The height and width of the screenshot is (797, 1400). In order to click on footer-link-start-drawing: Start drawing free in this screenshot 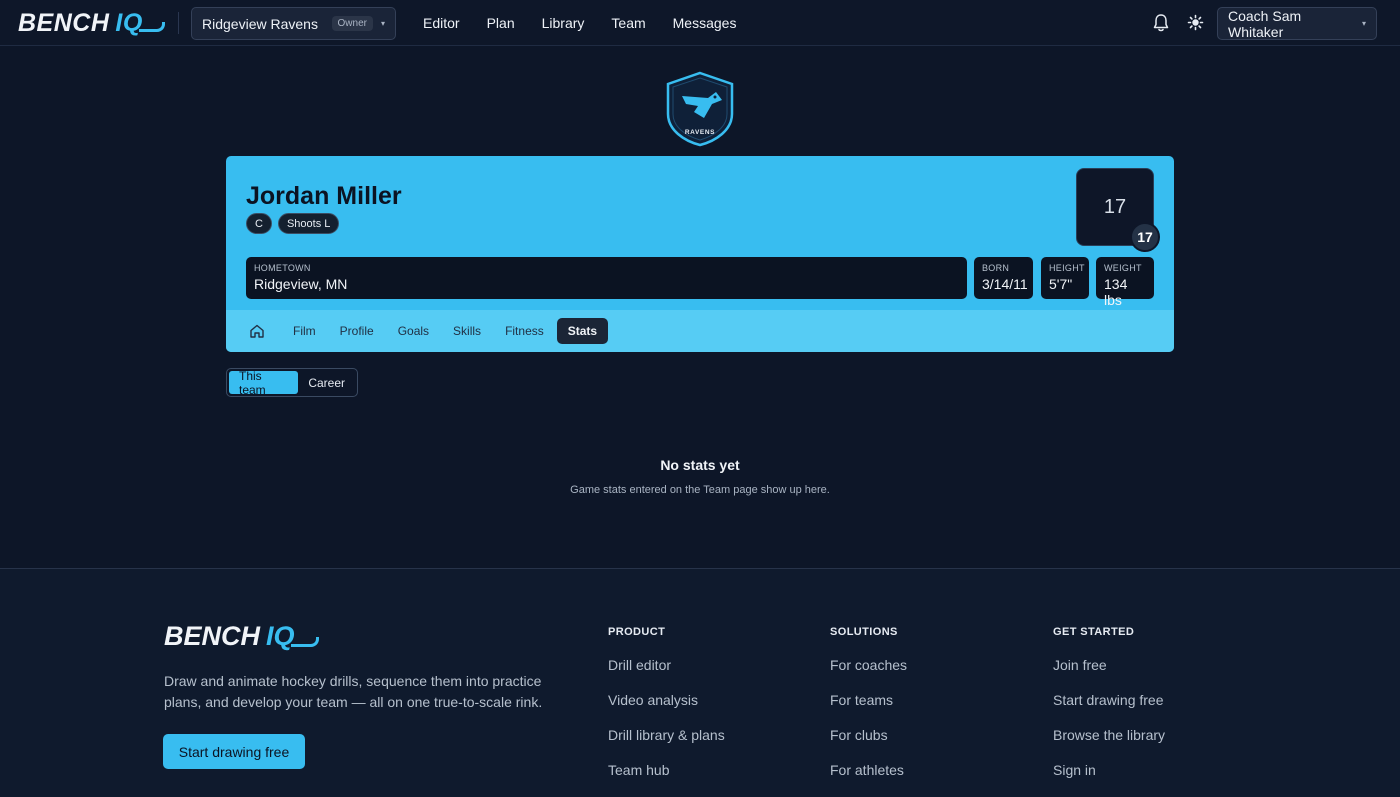, I will do `click(1109, 701)`.